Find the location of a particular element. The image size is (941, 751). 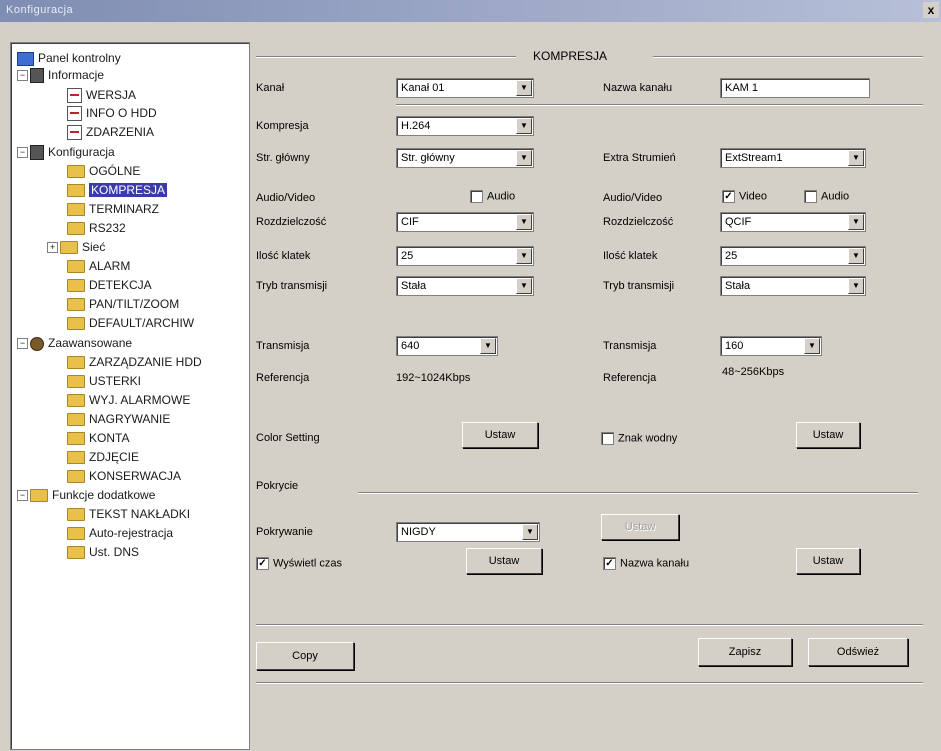

tree-funkcje: − Funkcje dodatkowe is located at coordinates (86, 495).